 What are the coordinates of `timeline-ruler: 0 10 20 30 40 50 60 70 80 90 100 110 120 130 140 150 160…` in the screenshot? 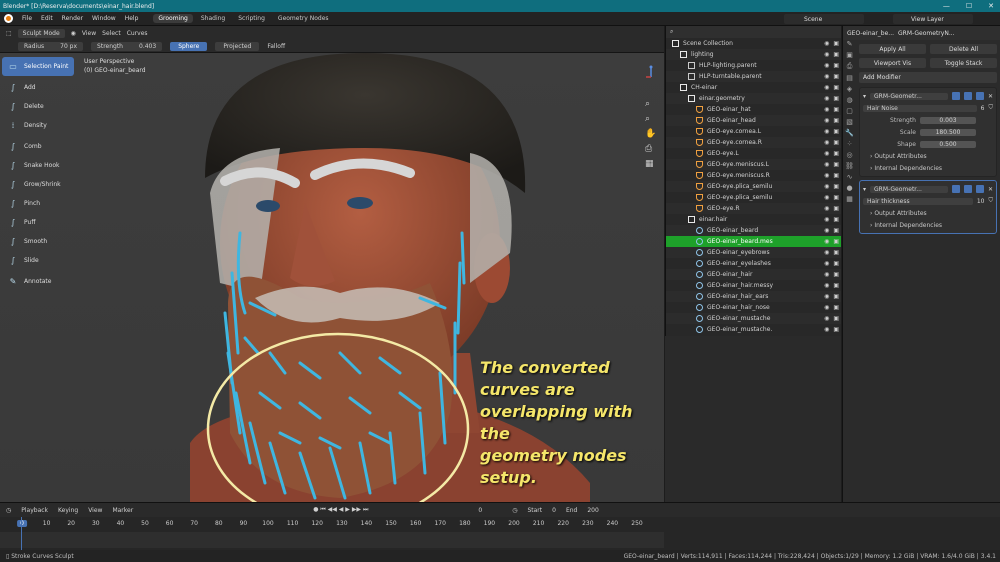 It's located at (332, 525).